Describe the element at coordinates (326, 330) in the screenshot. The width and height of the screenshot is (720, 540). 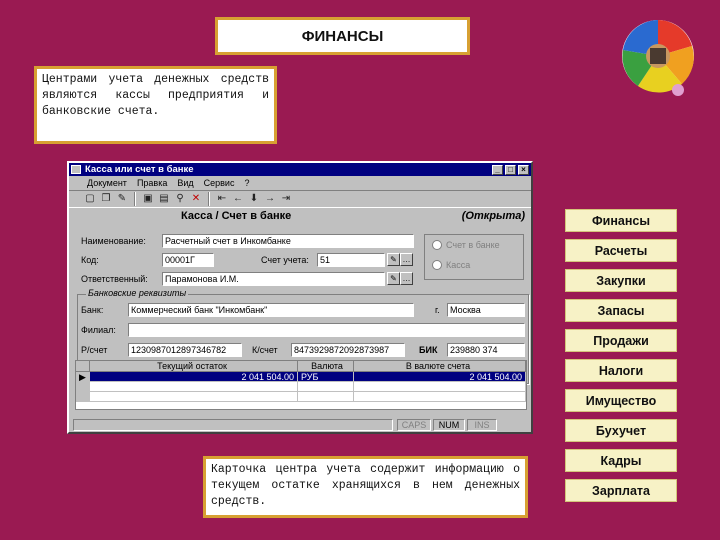
I see `branch-field` at that location.